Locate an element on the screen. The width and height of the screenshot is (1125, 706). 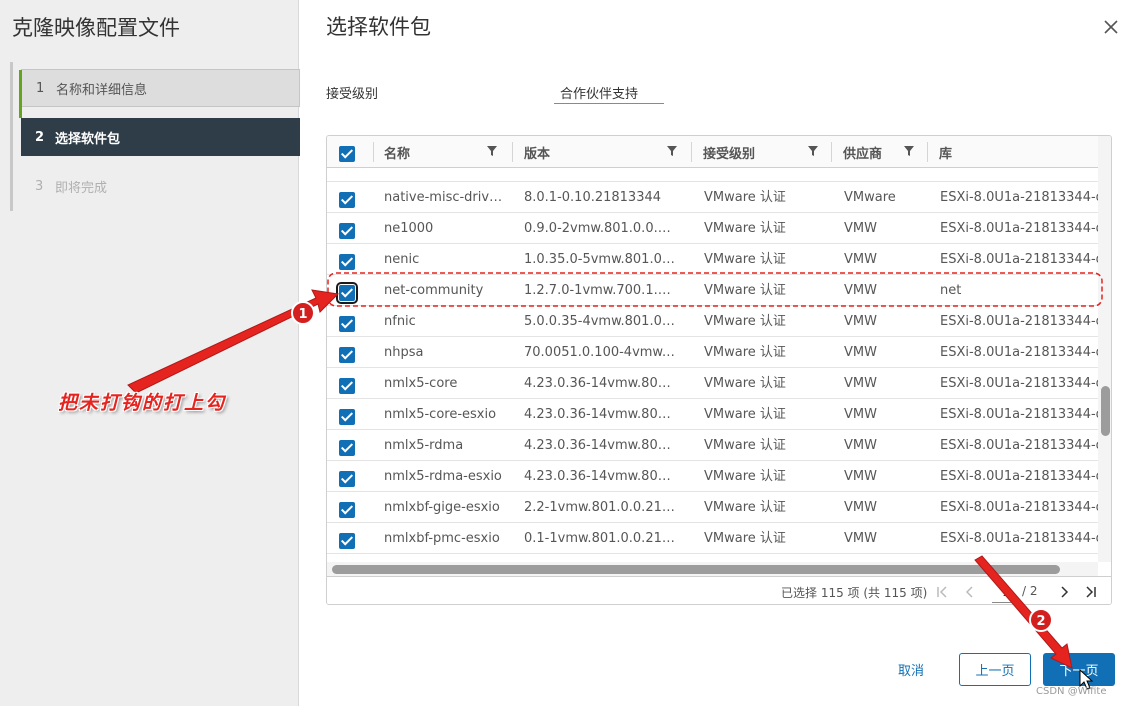
first-page-icon is located at coordinates (942, 592).